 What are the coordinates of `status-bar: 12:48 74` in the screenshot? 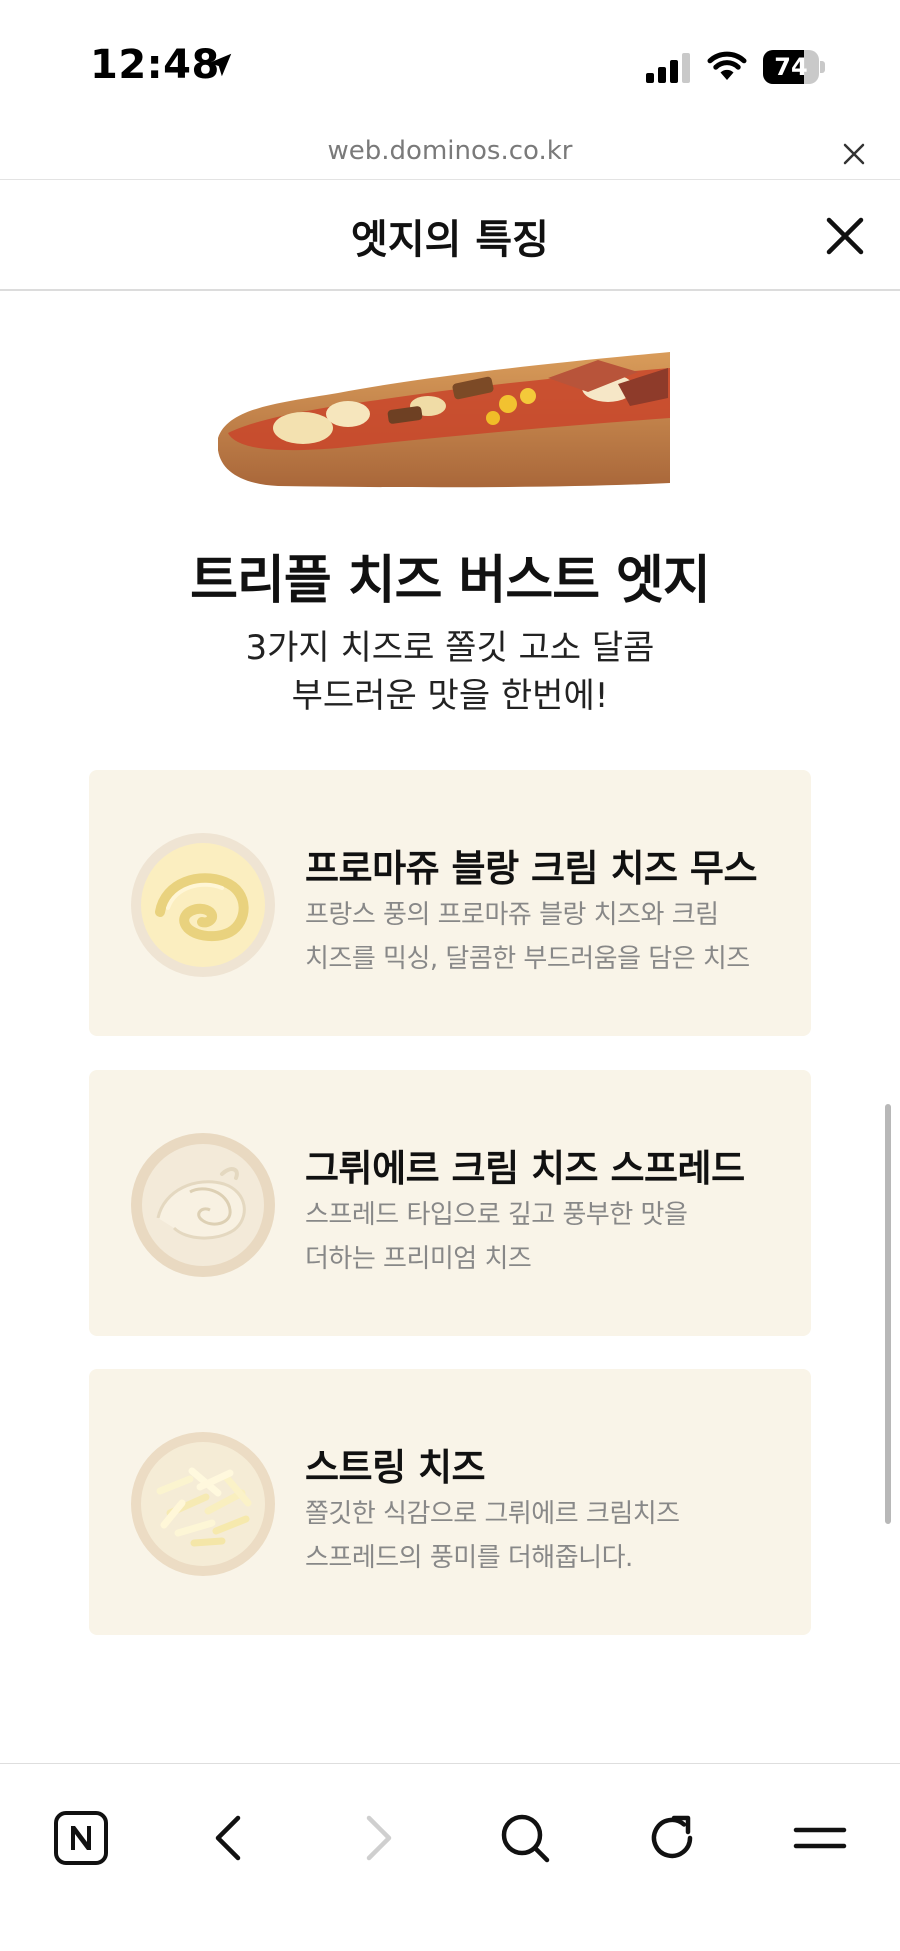 It's located at (450, 65).